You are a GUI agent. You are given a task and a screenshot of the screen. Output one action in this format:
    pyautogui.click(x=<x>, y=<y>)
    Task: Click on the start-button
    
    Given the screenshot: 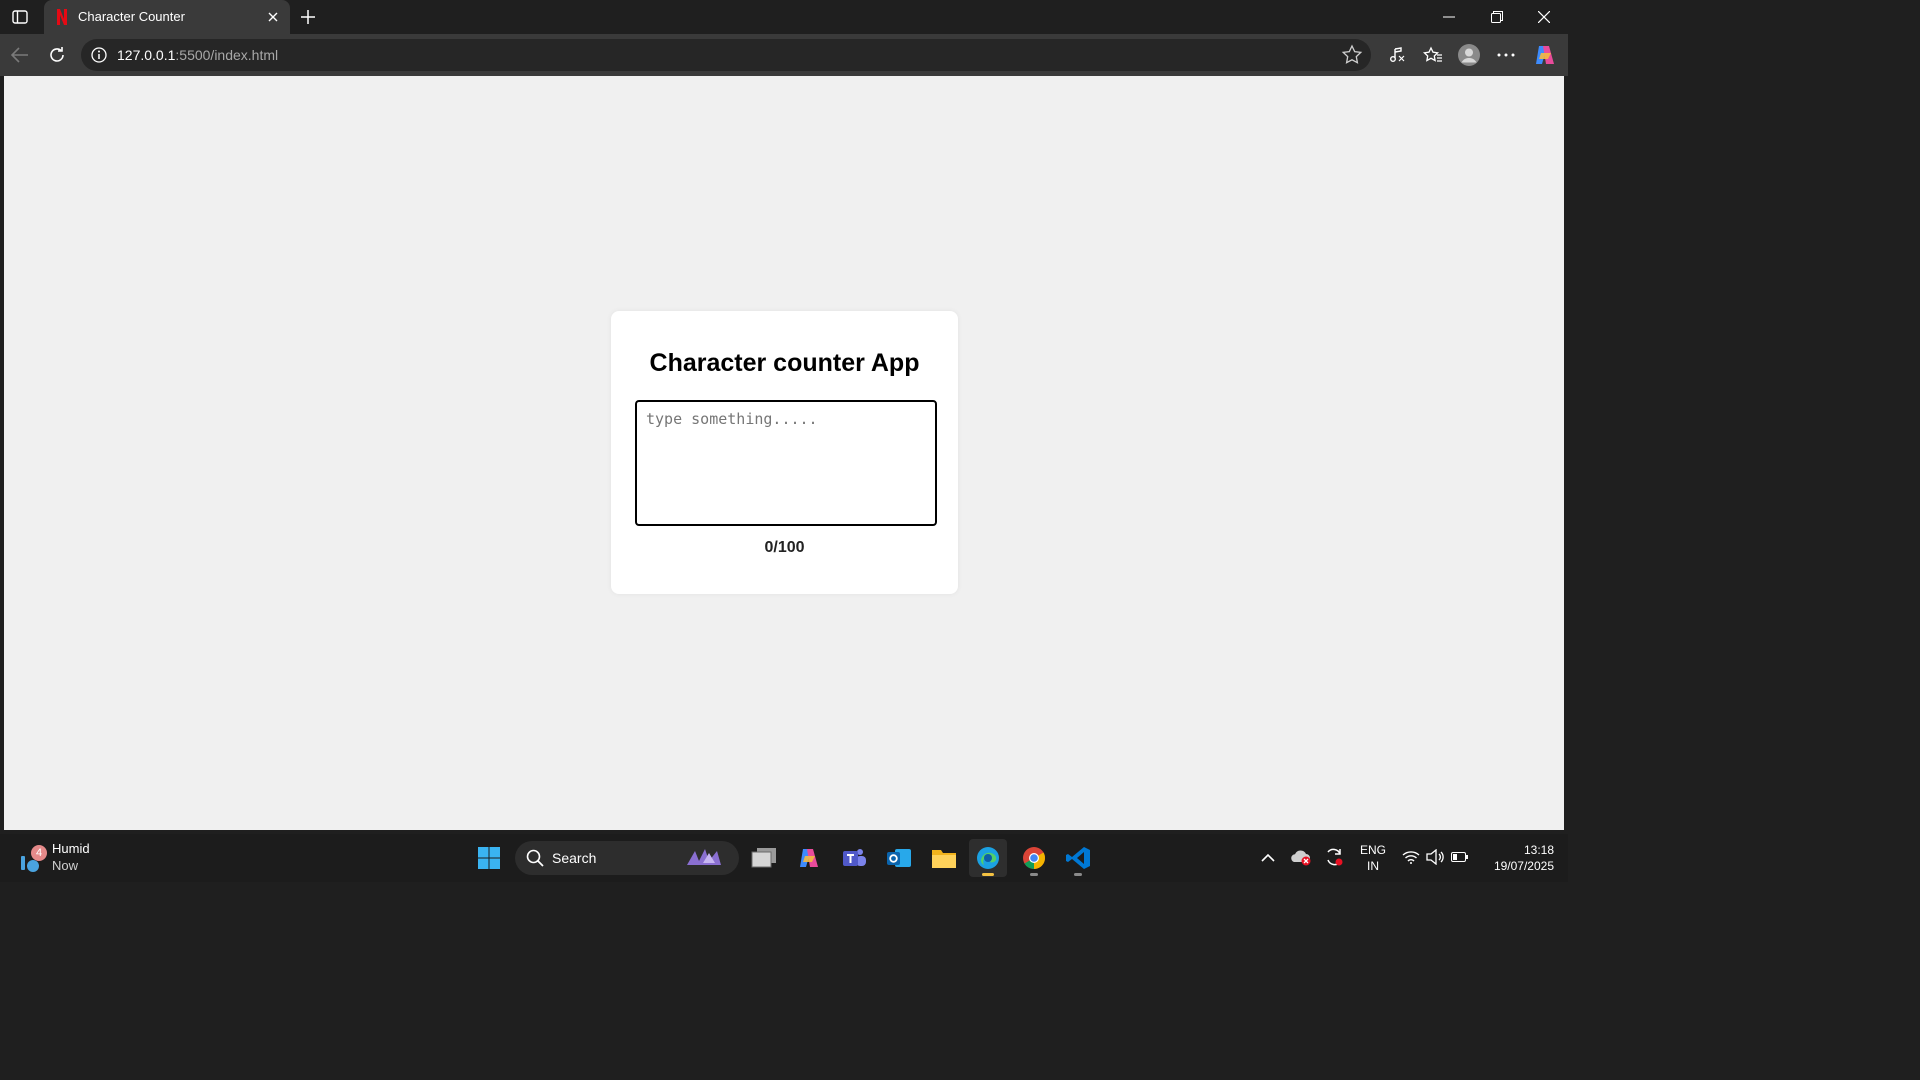 What is the action you would take?
    pyautogui.click(x=489, y=858)
    